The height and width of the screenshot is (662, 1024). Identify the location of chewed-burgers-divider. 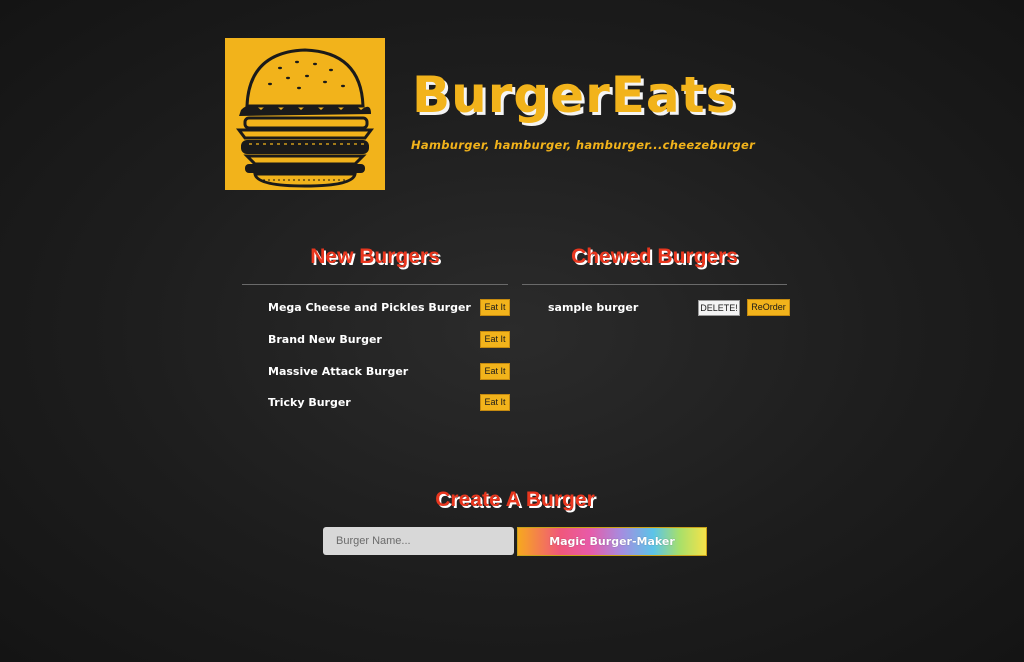
(654, 284).